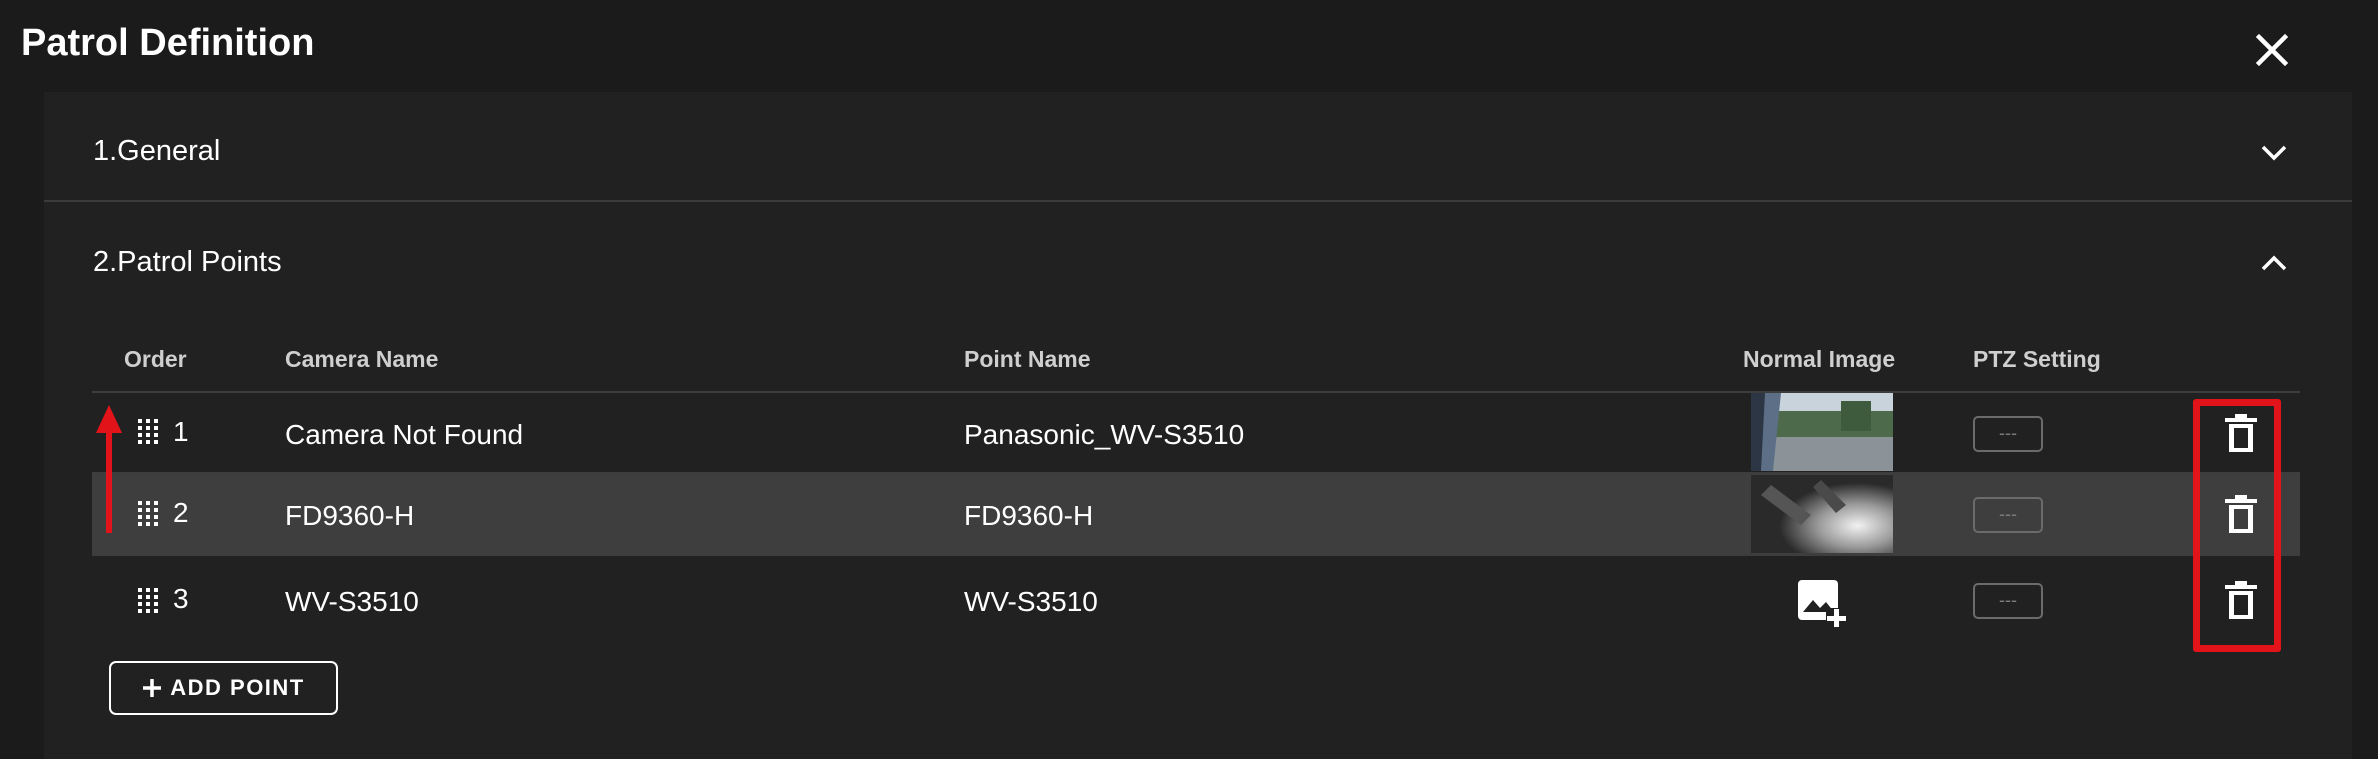  What do you see at coordinates (181, 512) in the screenshot?
I see `row-order: 2` at bounding box center [181, 512].